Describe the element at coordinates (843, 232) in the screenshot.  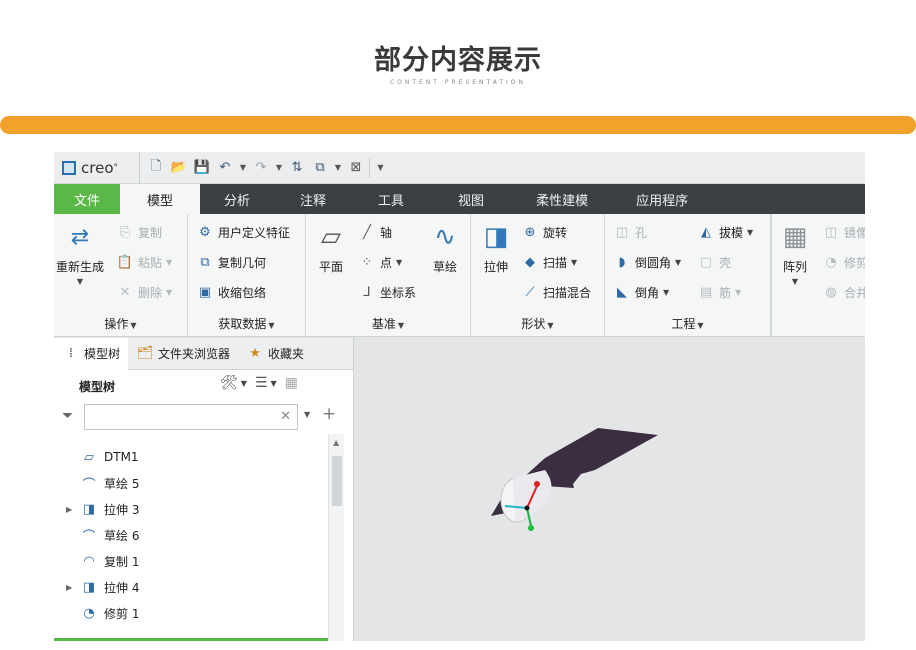
I see `mirror-button: ◫ 镜像` at that location.